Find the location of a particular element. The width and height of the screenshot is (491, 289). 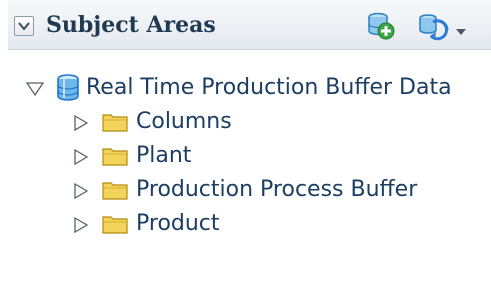

tree-folder-product: Product is located at coordinates (274, 224).